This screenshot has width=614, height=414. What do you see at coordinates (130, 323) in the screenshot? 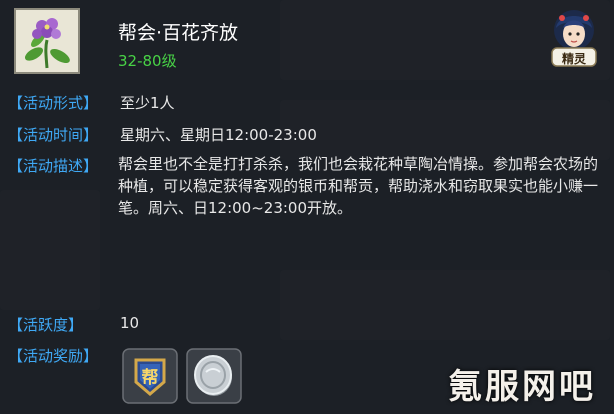
I see `activity-points-value: 10` at bounding box center [130, 323].